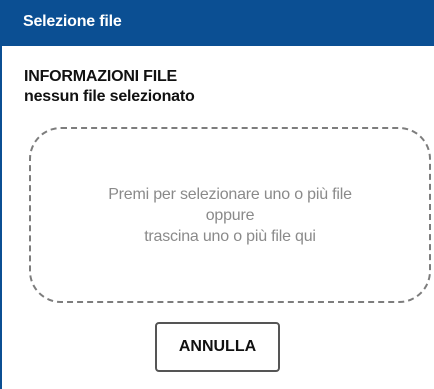  I want to click on file-info-status: nessun file selezionato, so click(109, 96).